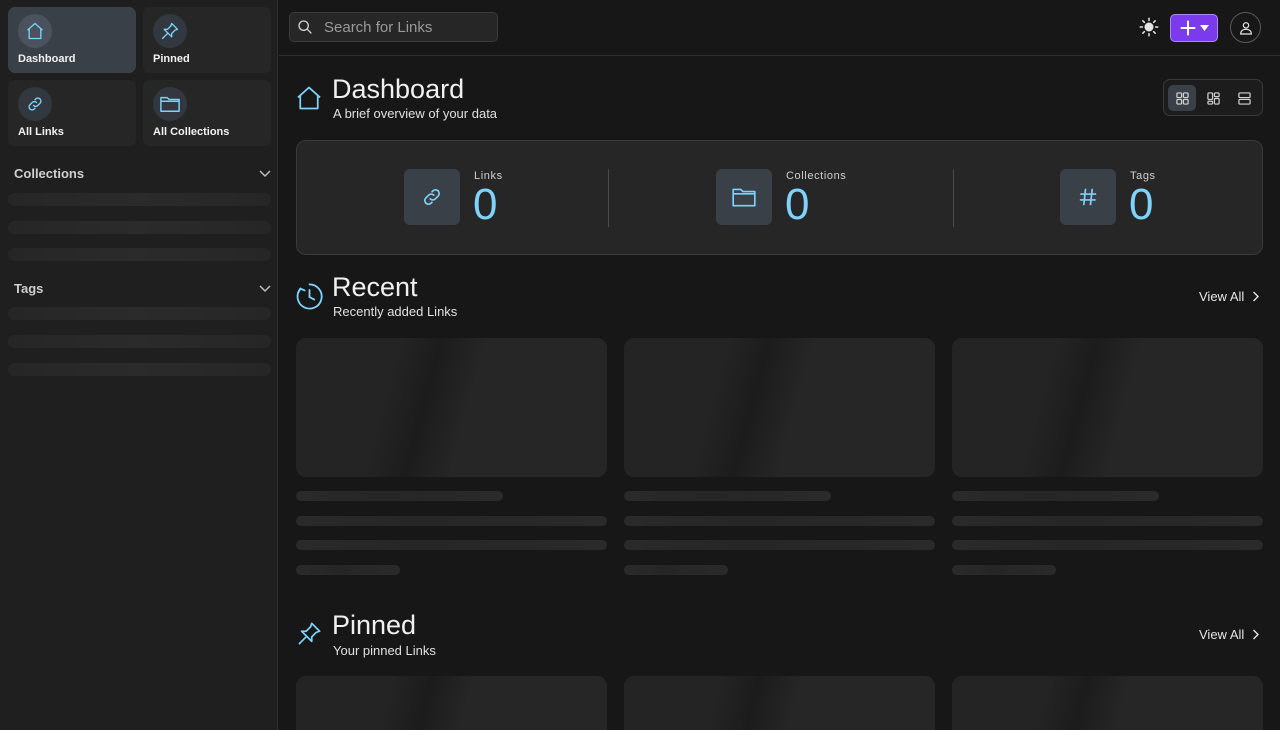 The image size is (1280, 730). I want to click on sidebar-tile-all-collections: All Collections, so click(207, 113).